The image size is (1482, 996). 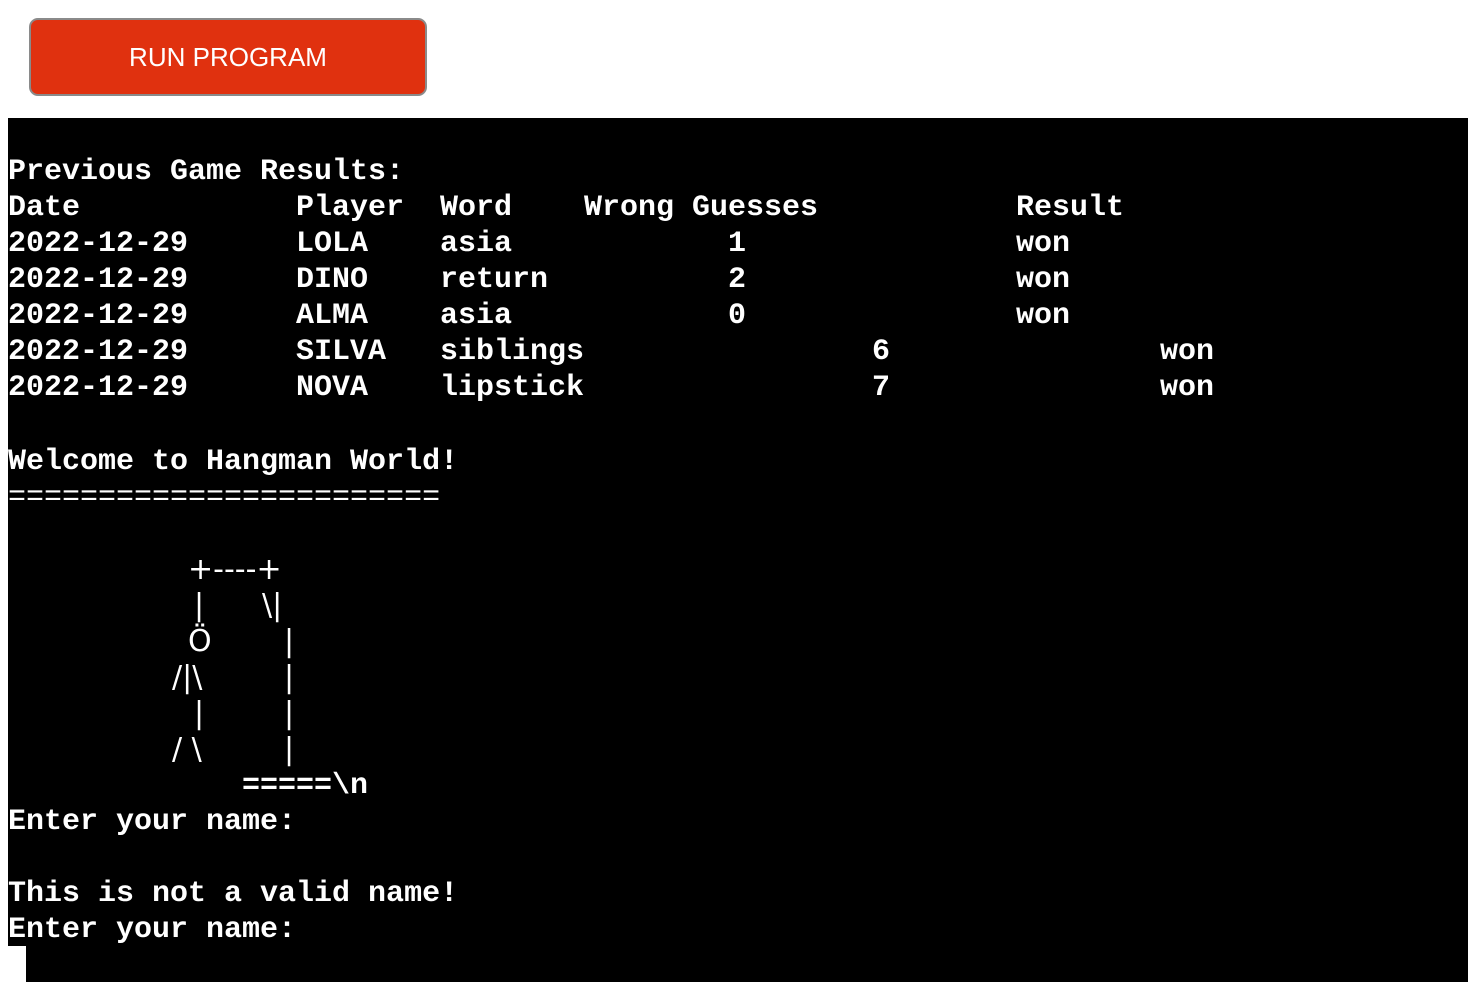 I want to click on cell-player: DINO, so click(x=332, y=280).